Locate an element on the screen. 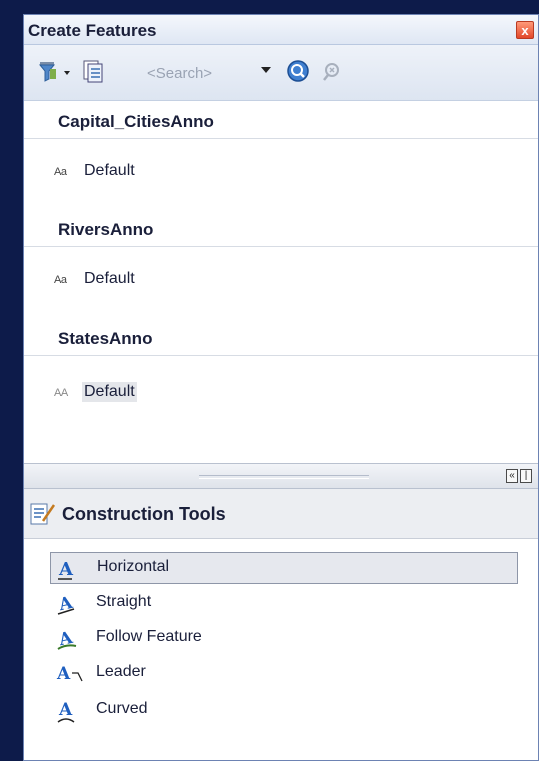 The height and width of the screenshot is (761, 539). clear-search-icon is located at coordinates (333, 74).